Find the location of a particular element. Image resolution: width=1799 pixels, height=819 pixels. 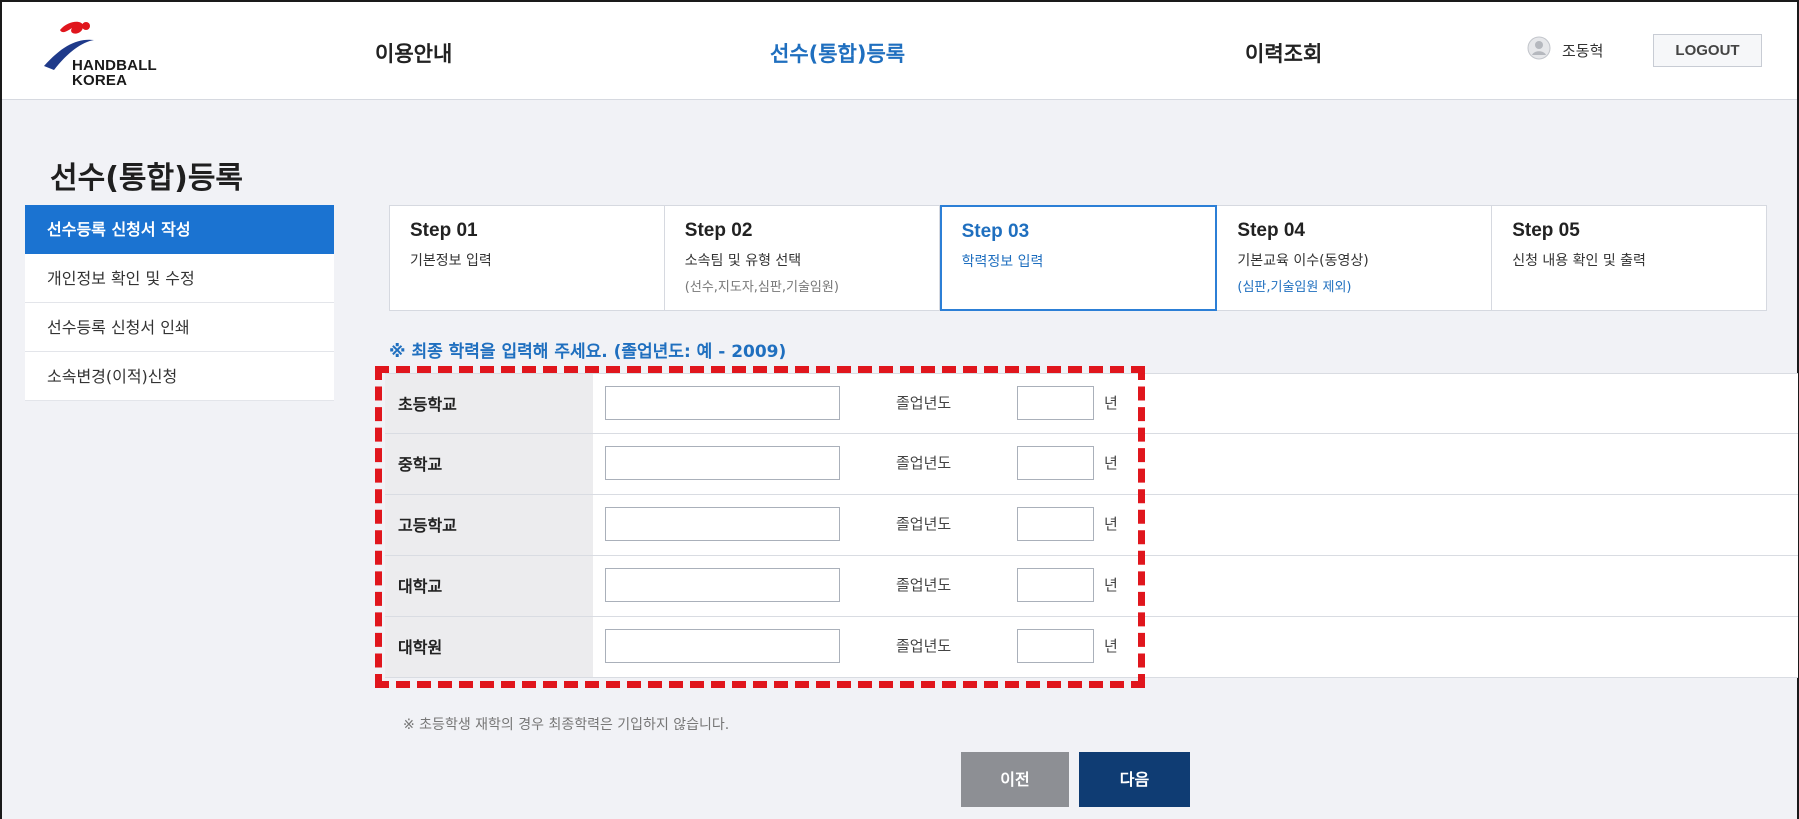

logo-text: HANDBALL KOREA is located at coordinates (114, 73).